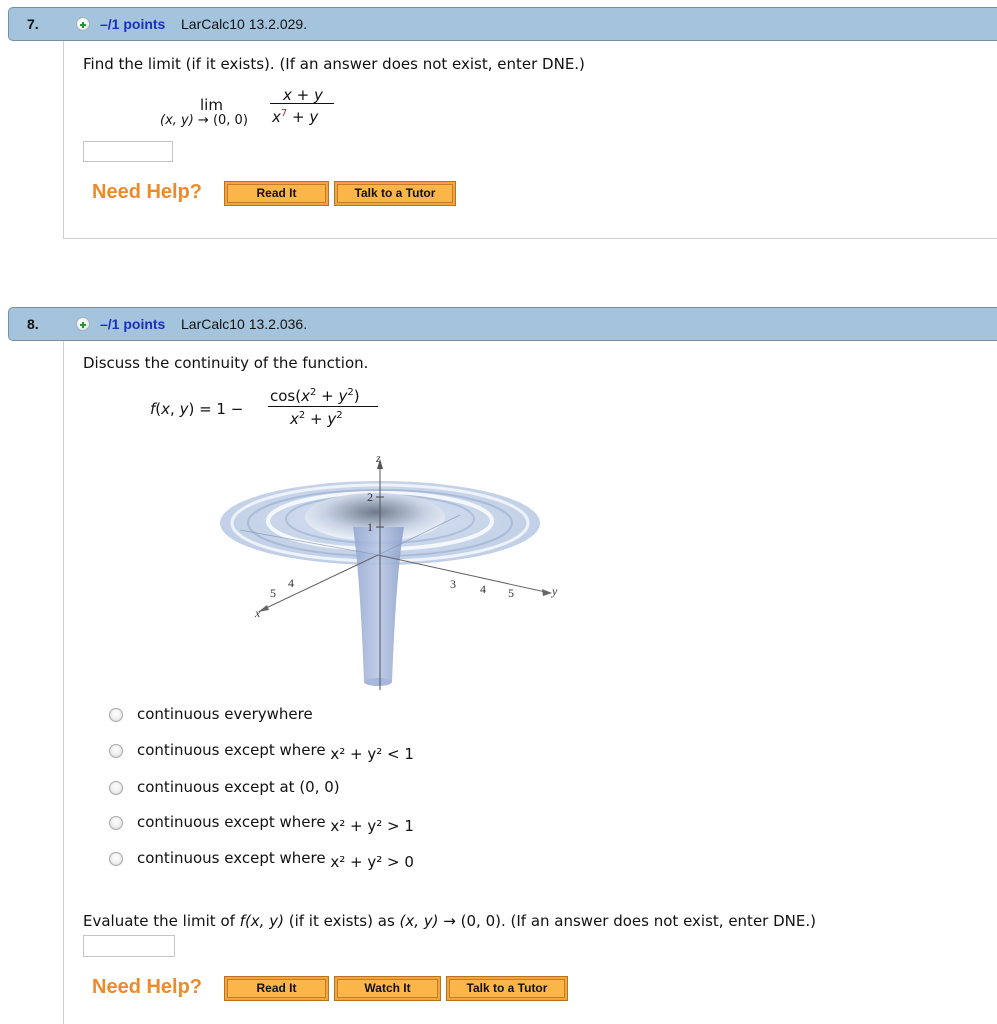 The width and height of the screenshot is (997, 1024). Describe the element at coordinates (547, 592) in the screenshot. I see `y-axis-arrow` at that location.